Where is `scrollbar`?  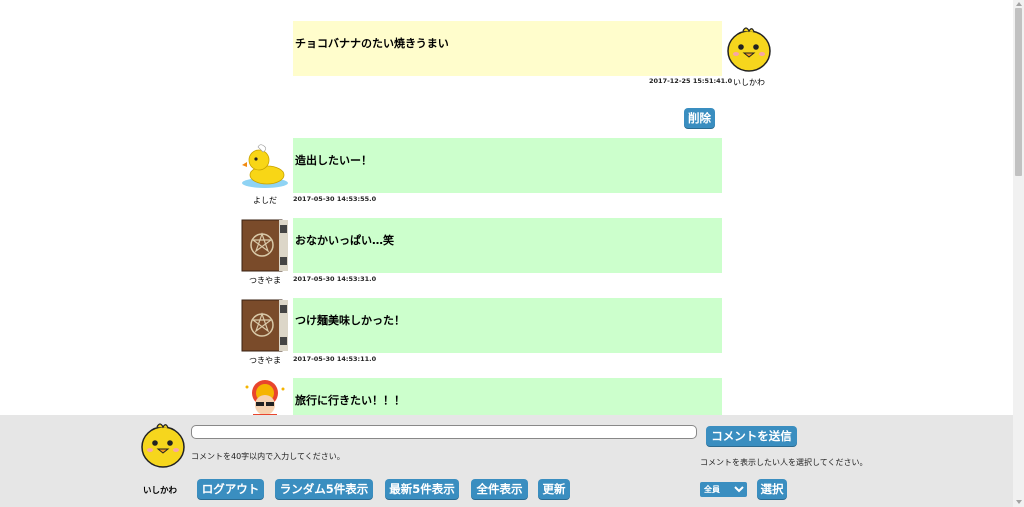
scrollbar is located at coordinates (1018, 253).